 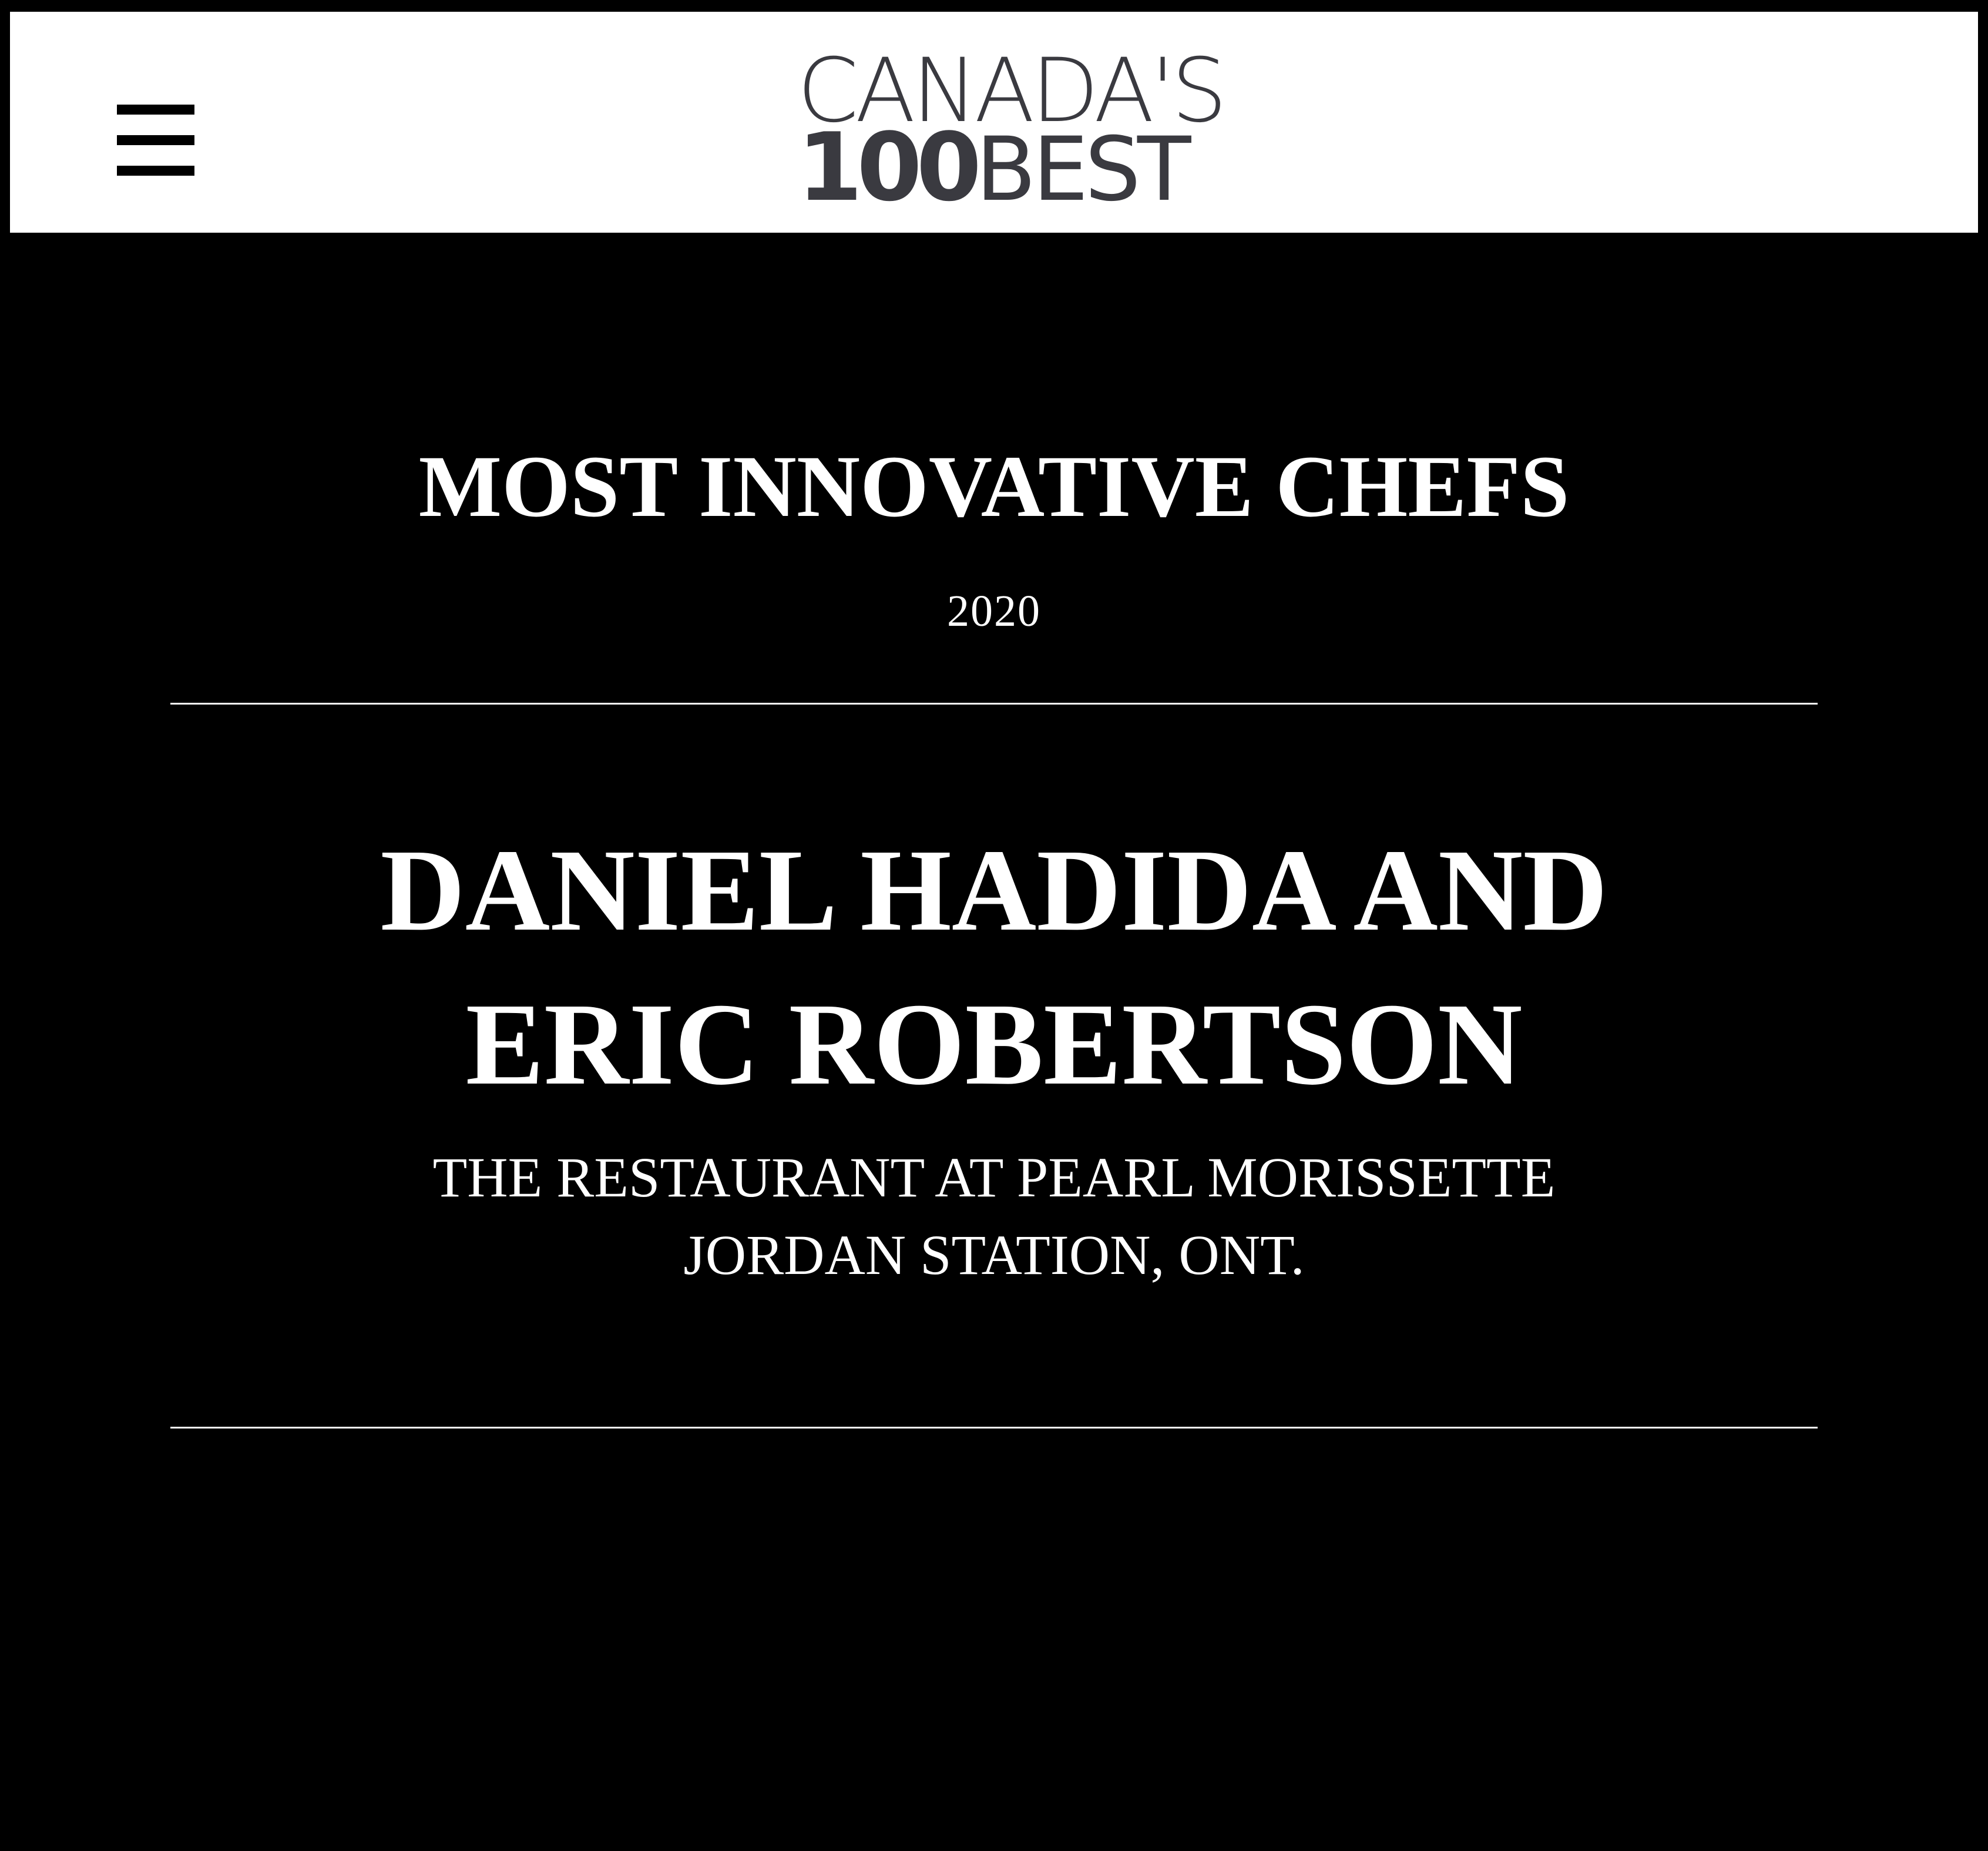 I want to click on logo-line-100best: 100BEST, so click(x=994, y=180).